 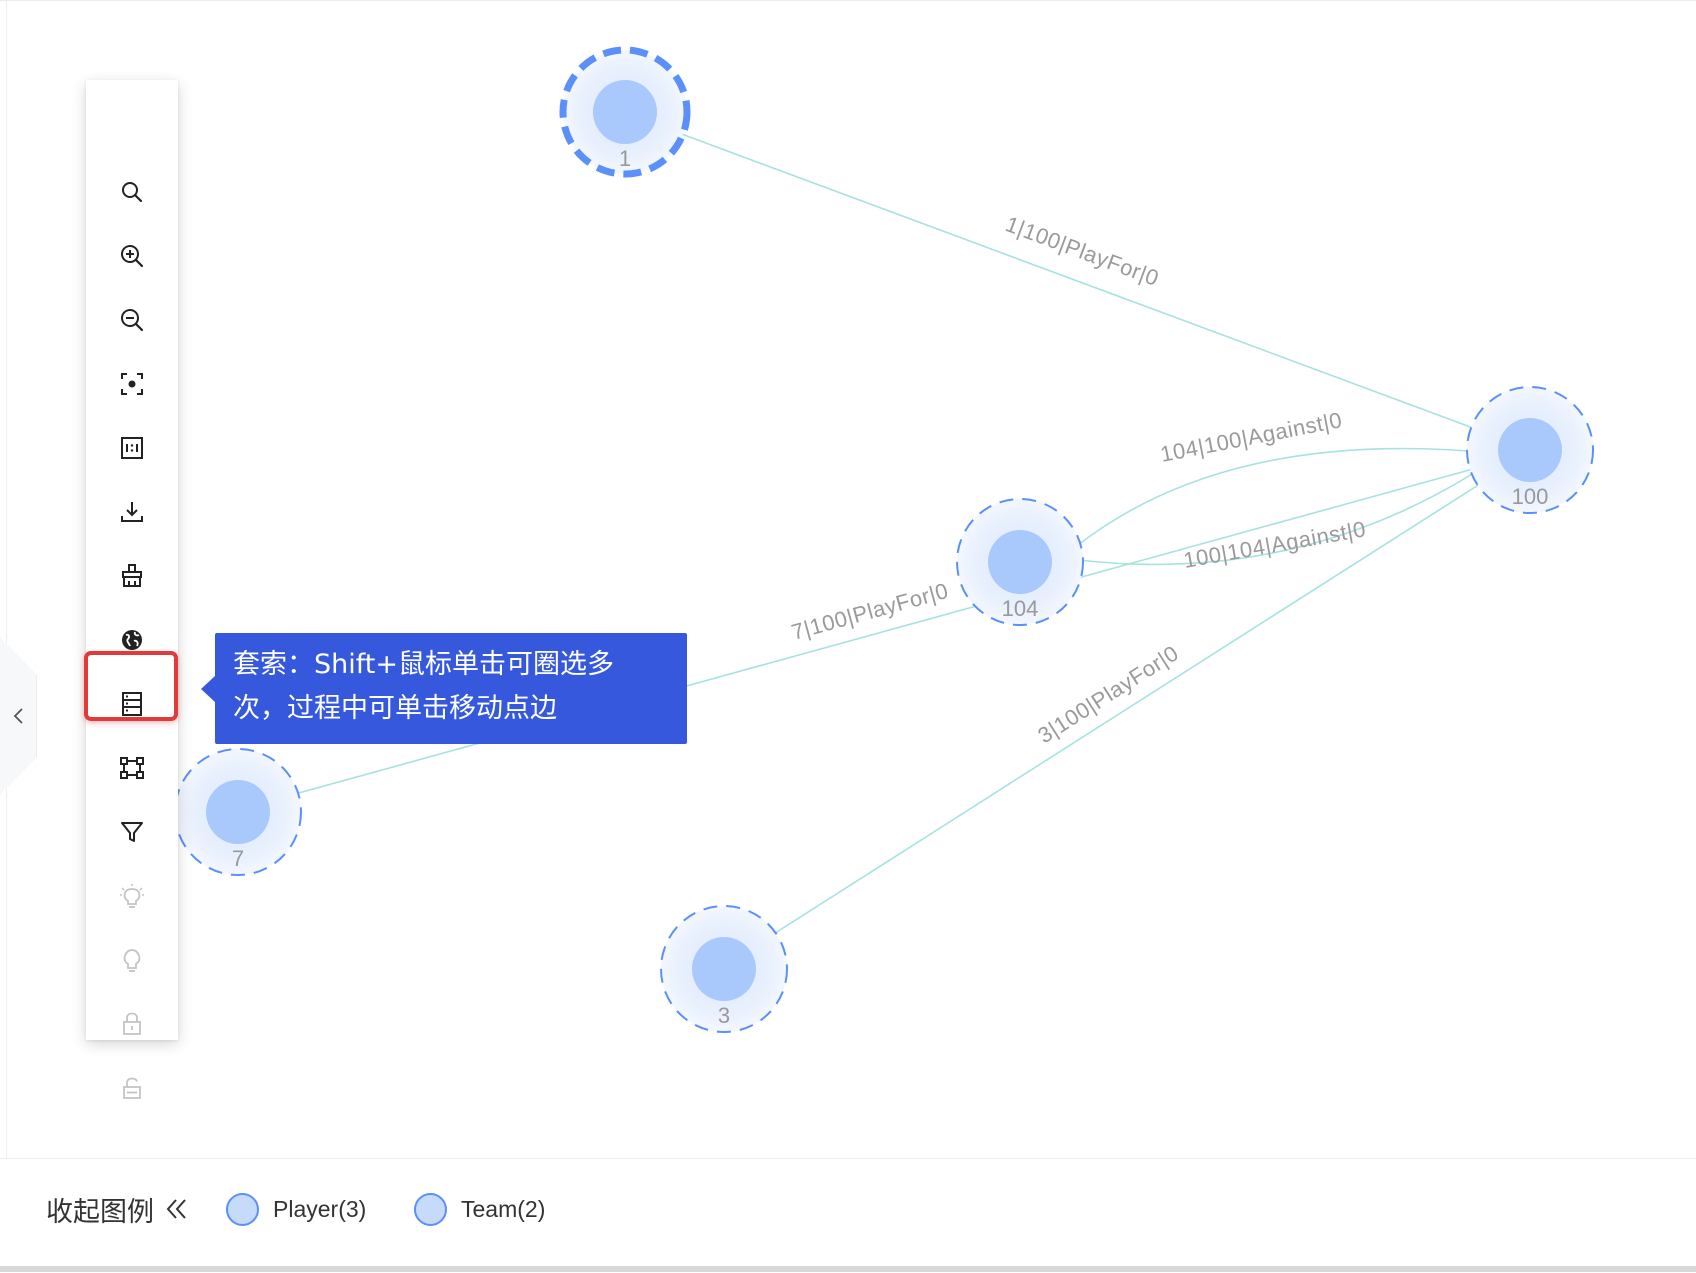 I want to click on unlock-button, so click(x=132, y=1088).